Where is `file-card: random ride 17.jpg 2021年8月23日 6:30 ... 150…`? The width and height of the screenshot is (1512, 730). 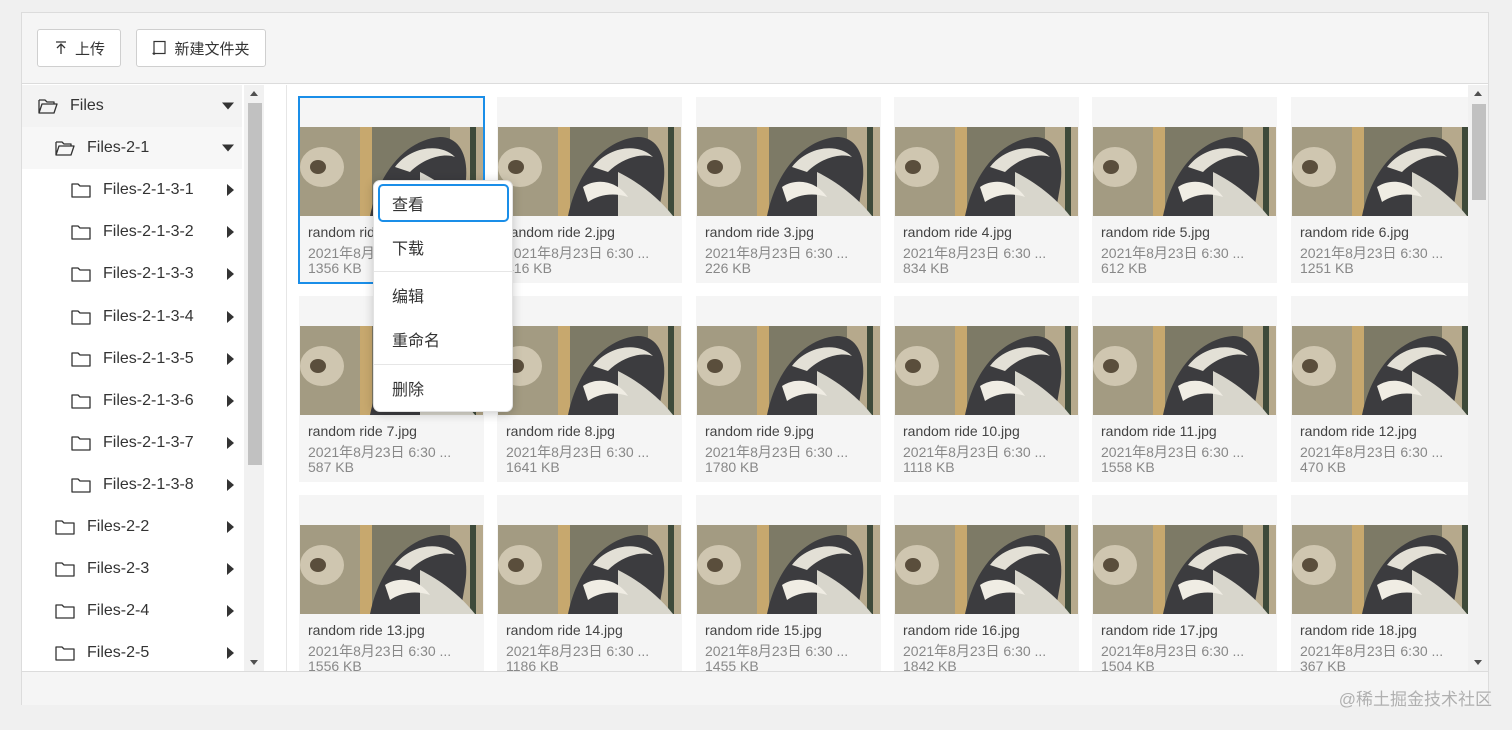 file-card: random ride 17.jpg 2021年8月23日 6:30 ... 150… is located at coordinates (1184, 583).